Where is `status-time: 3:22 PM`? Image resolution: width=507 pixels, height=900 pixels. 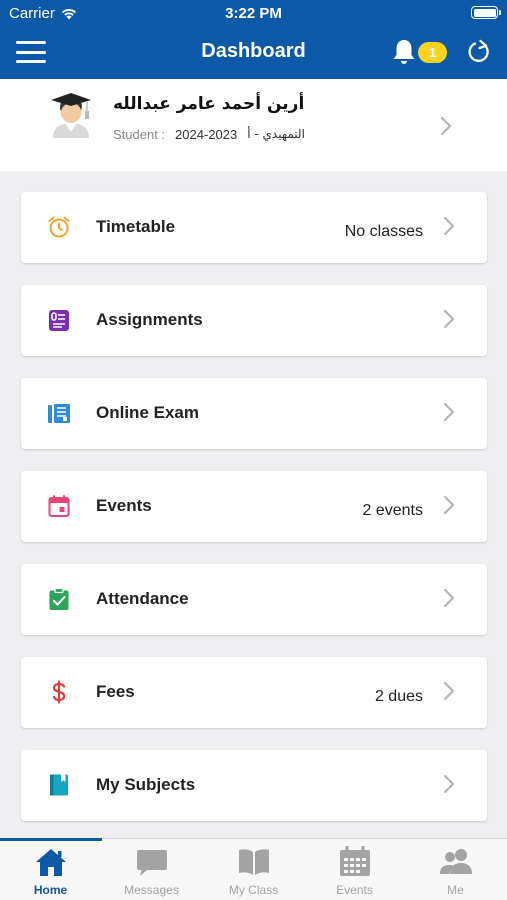
status-time: 3:22 PM is located at coordinates (253, 13).